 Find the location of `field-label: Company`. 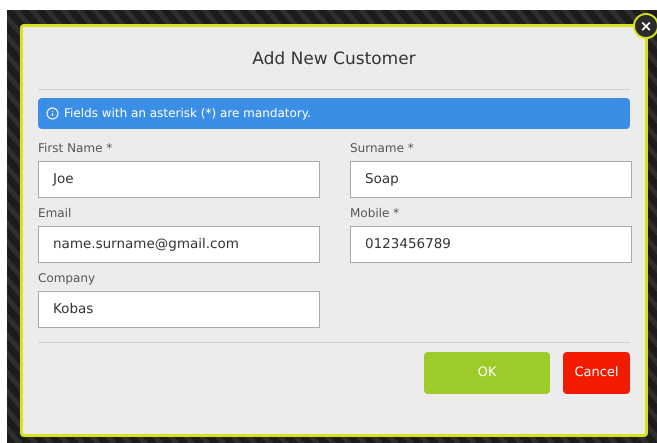

field-label: Company is located at coordinates (67, 278).